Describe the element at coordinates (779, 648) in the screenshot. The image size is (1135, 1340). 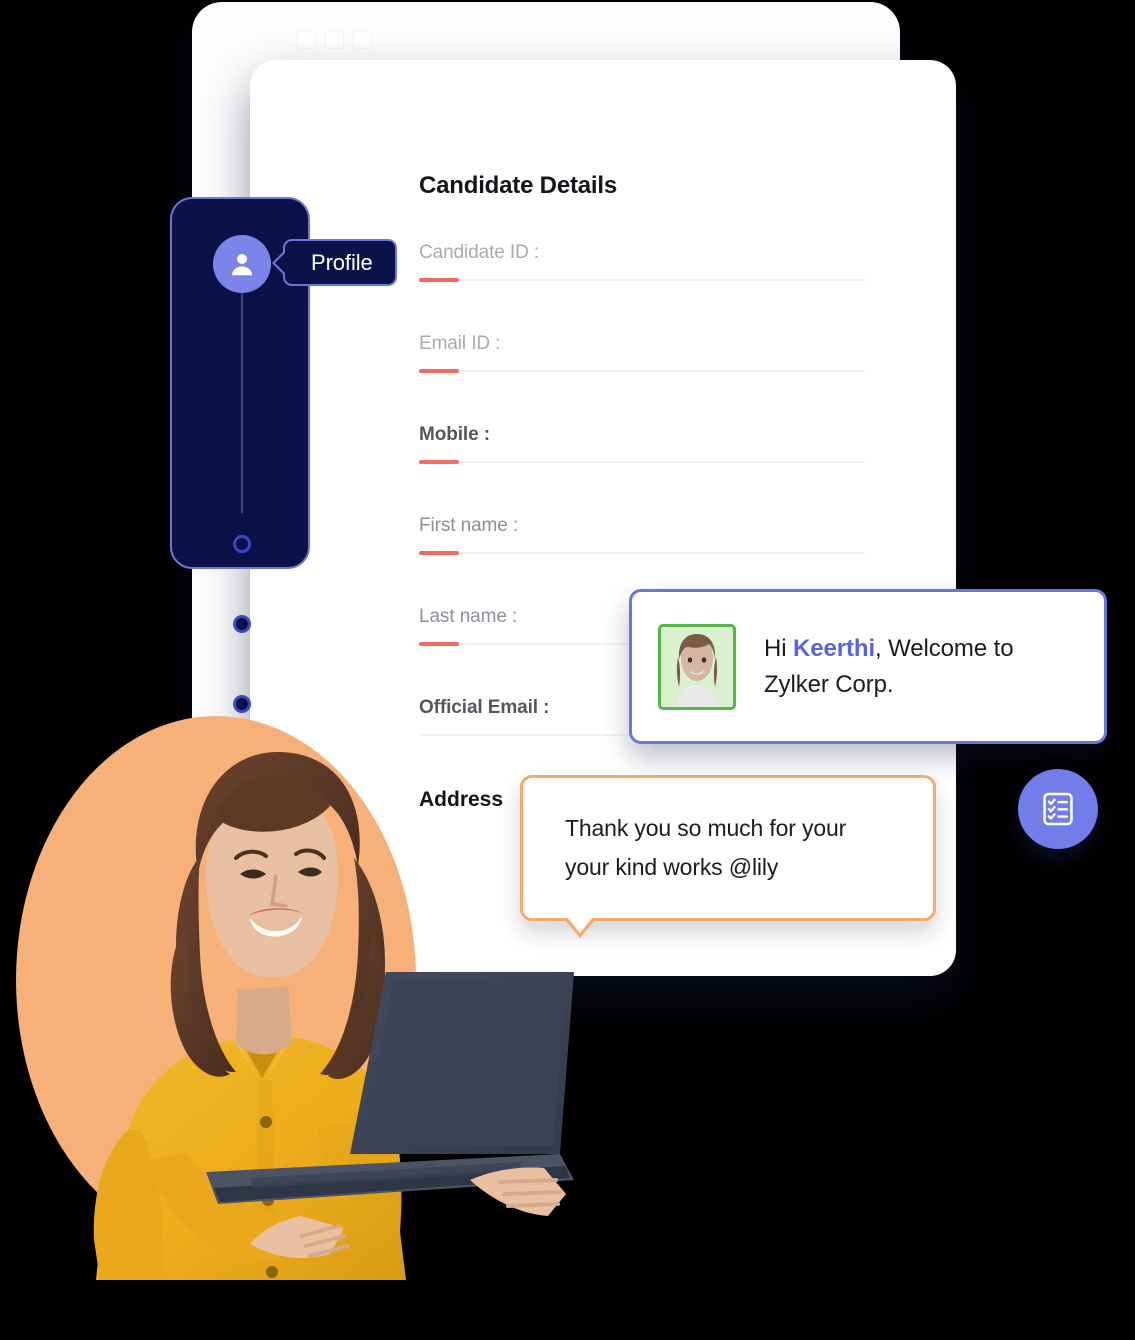
I see `welcome-greeting: Hi` at that location.